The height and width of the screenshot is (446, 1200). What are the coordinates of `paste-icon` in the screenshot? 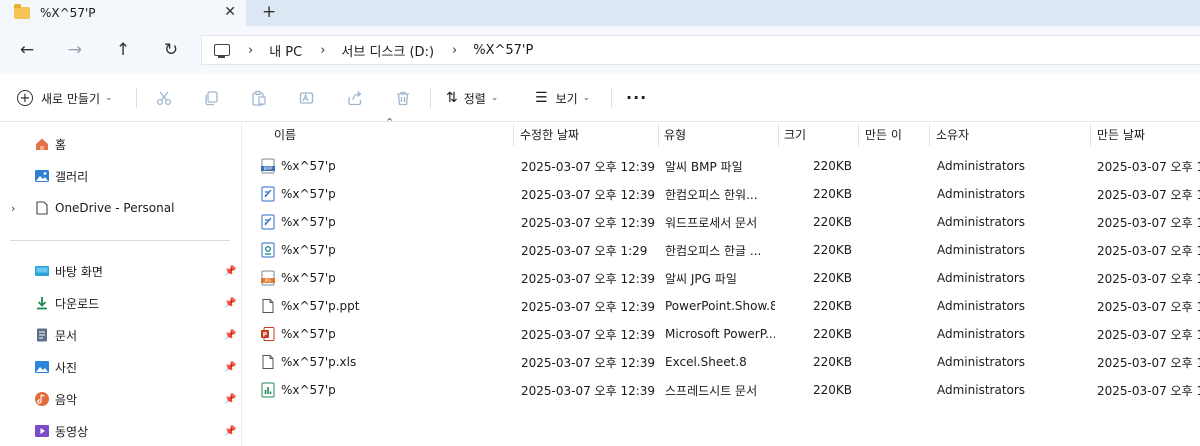 It's located at (259, 98).